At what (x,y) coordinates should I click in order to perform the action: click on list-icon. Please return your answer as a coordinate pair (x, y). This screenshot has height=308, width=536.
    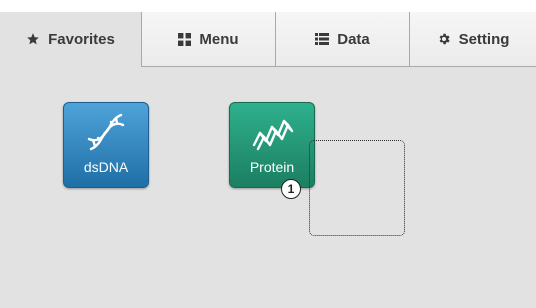
    Looking at the image, I should click on (322, 39).